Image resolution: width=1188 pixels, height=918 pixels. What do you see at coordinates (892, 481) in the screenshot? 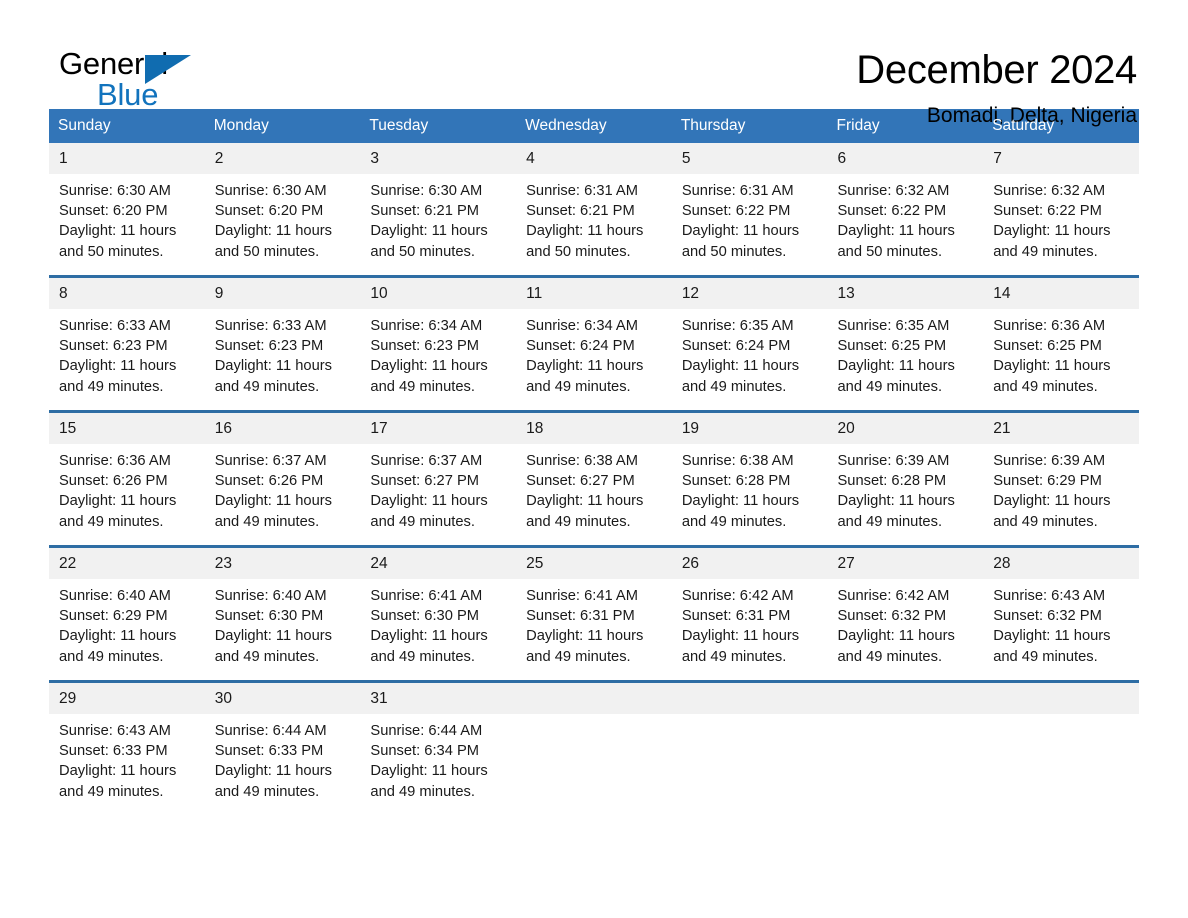
I see `sunset-time: Sunset: 6:28 PM` at bounding box center [892, 481].